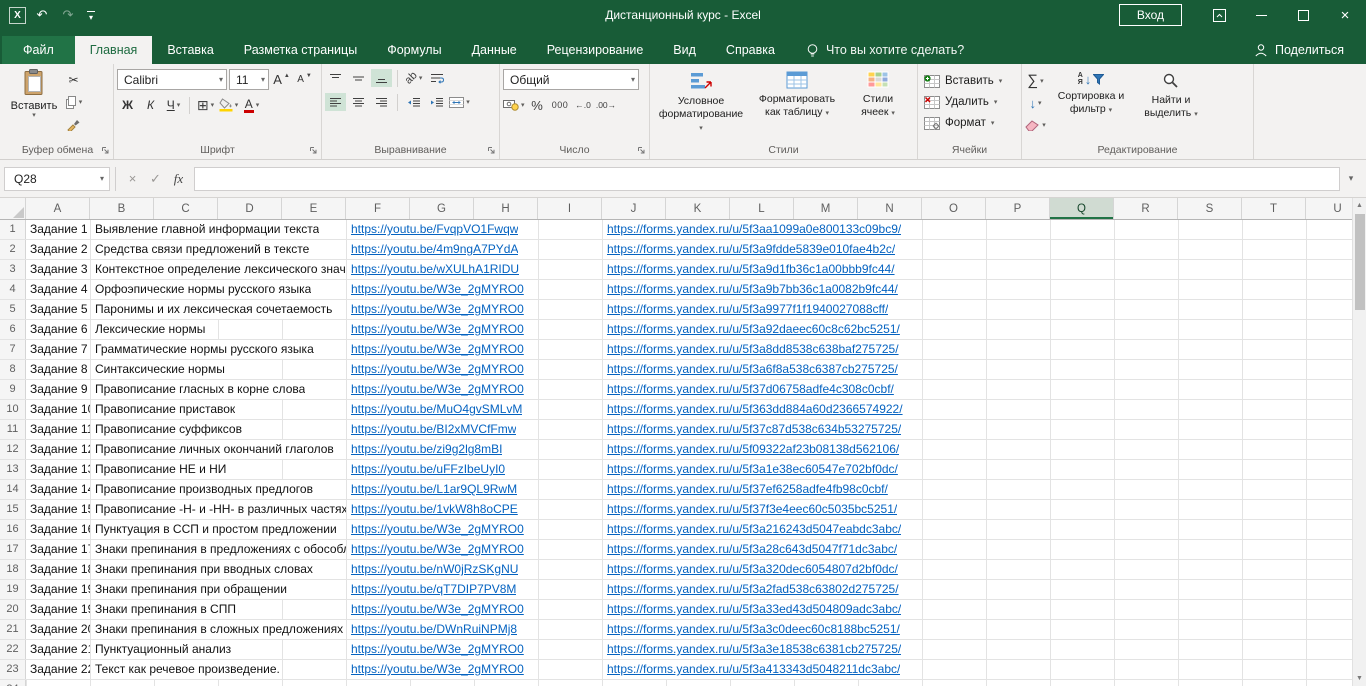  I want to click on column-header-F: F, so click(378, 208).